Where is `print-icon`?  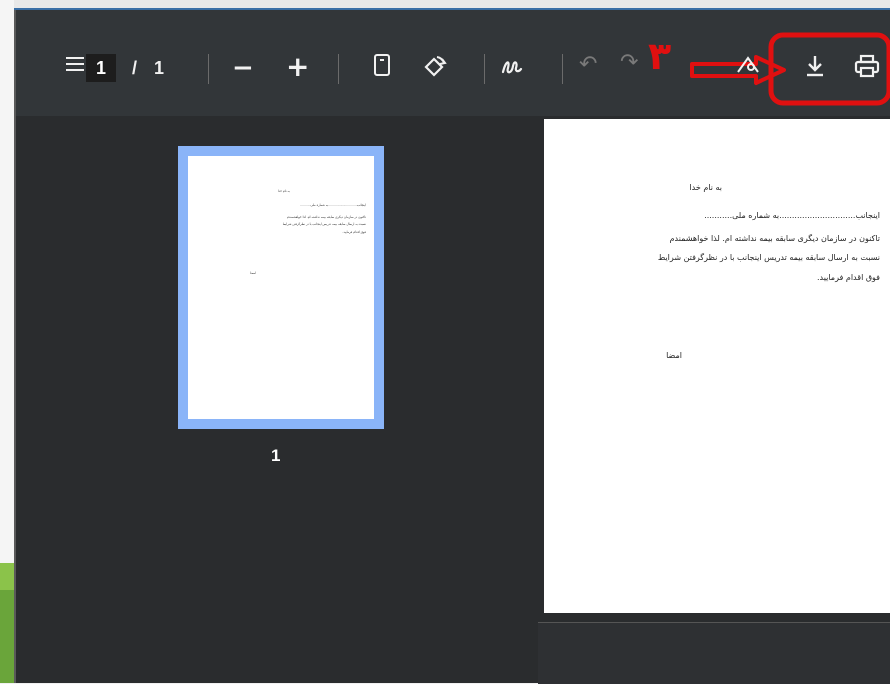
print-icon is located at coordinates (867, 66).